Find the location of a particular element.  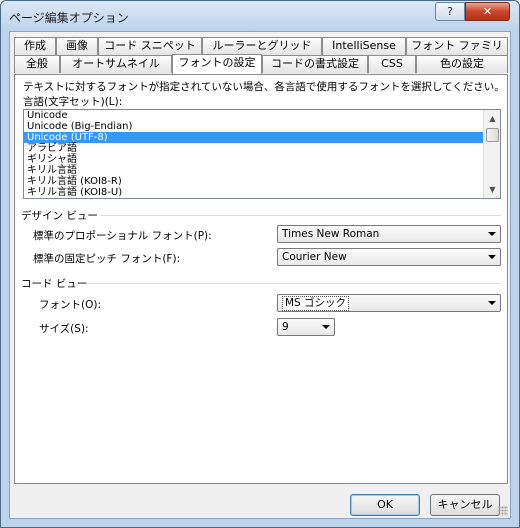

proportional-font-label: 標準のプロポーショナル フォント(P): is located at coordinates (122, 236).